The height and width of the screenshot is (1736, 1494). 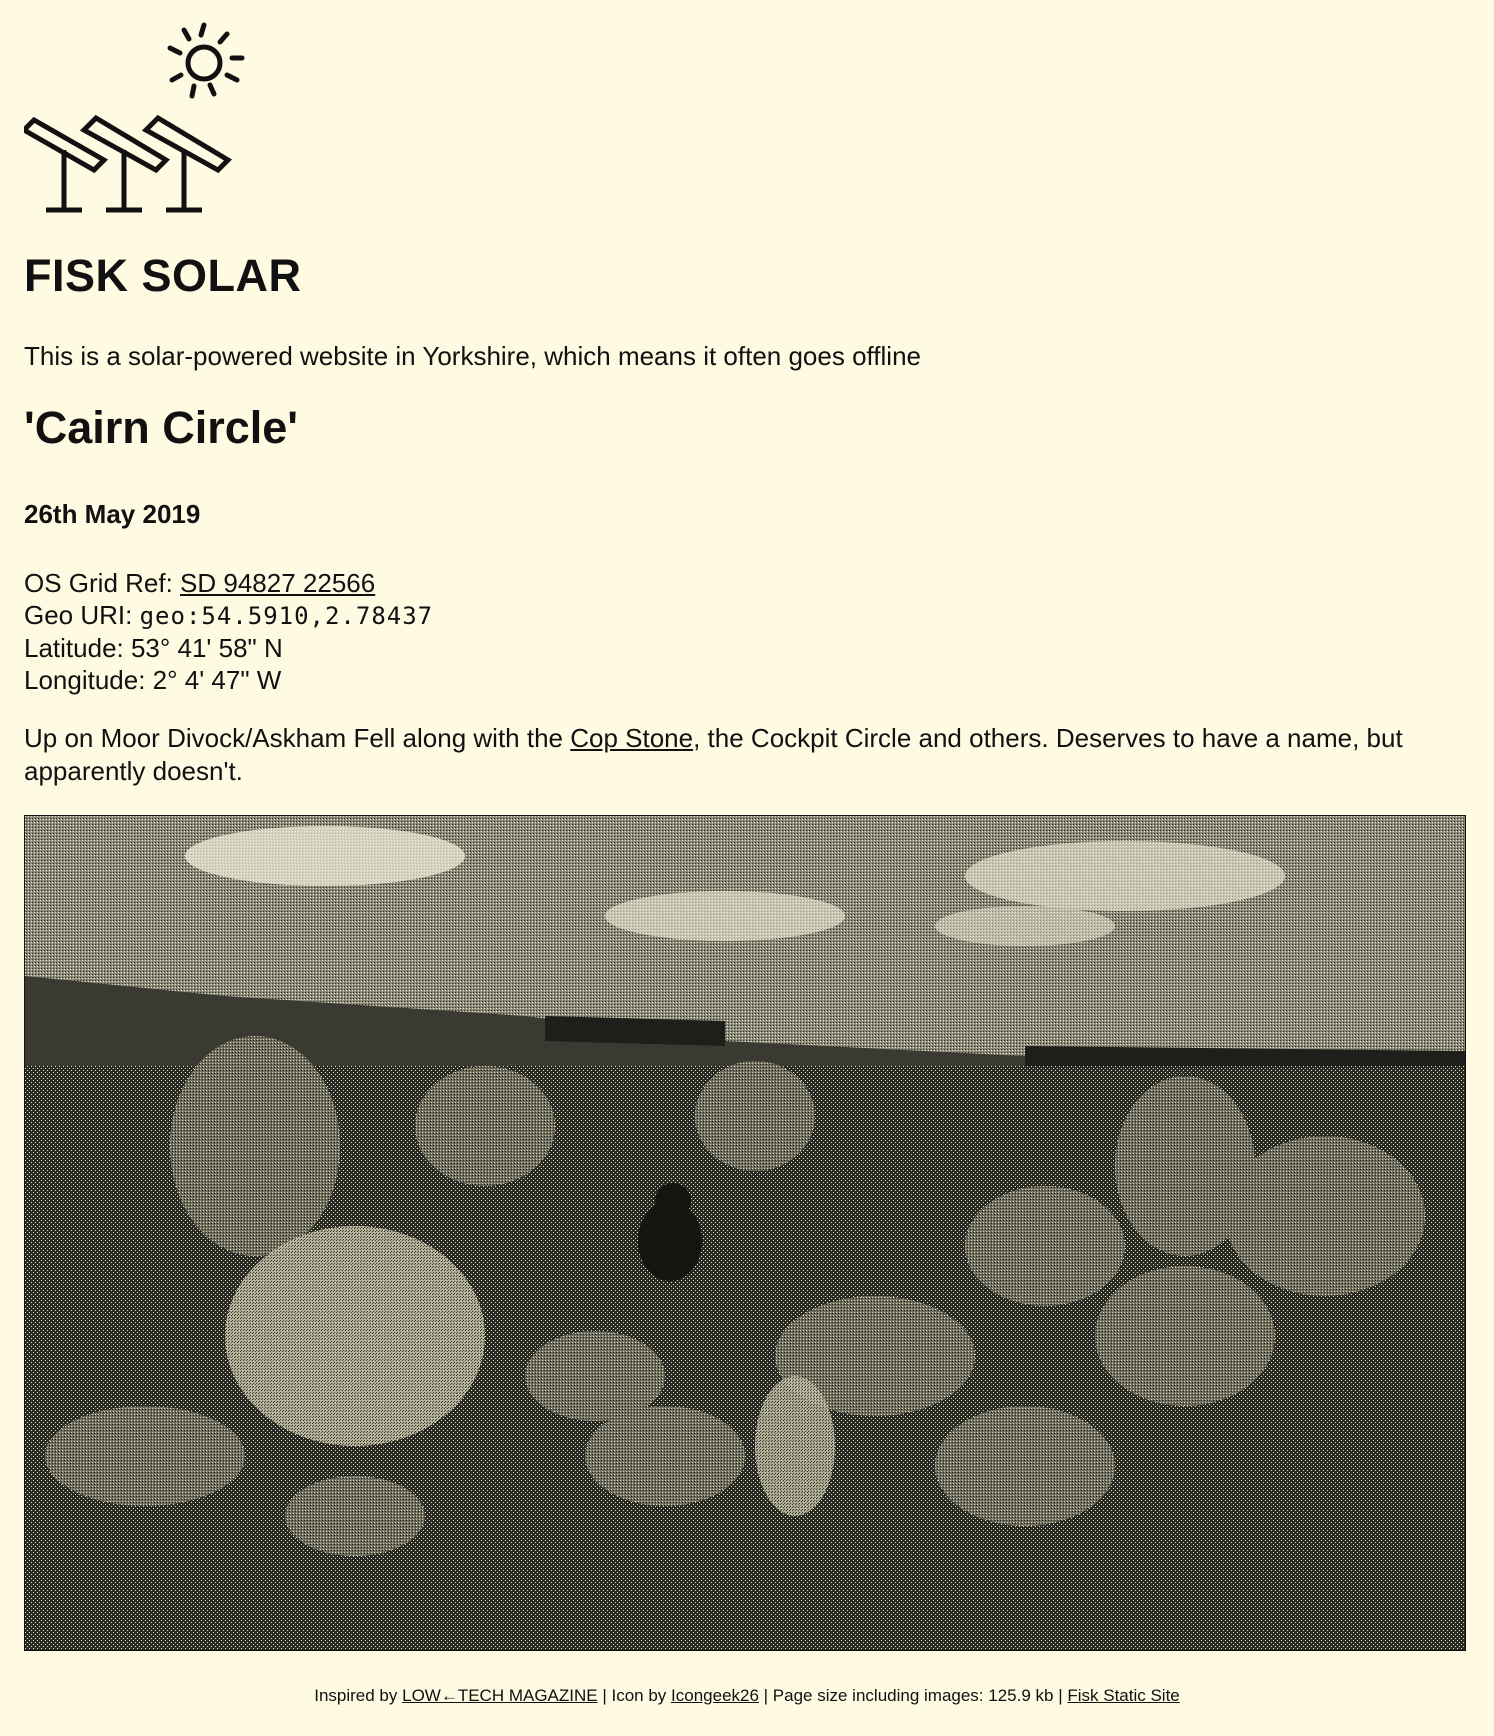 What do you see at coordinates (1123, 1695) in the screenshot?
I see `footer-static-site-link: Fisk Static Site` at bounding box center [1123, 1695].